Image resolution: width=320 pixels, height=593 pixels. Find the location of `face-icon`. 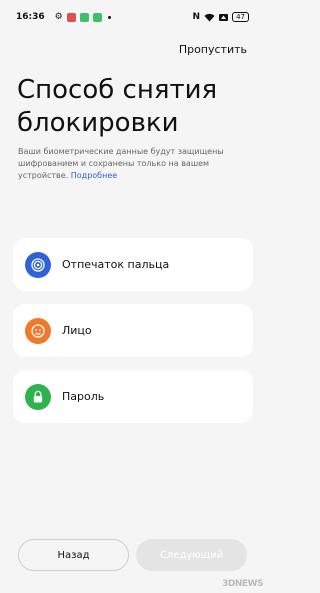

face-icon is located at coordinates (38, 330).